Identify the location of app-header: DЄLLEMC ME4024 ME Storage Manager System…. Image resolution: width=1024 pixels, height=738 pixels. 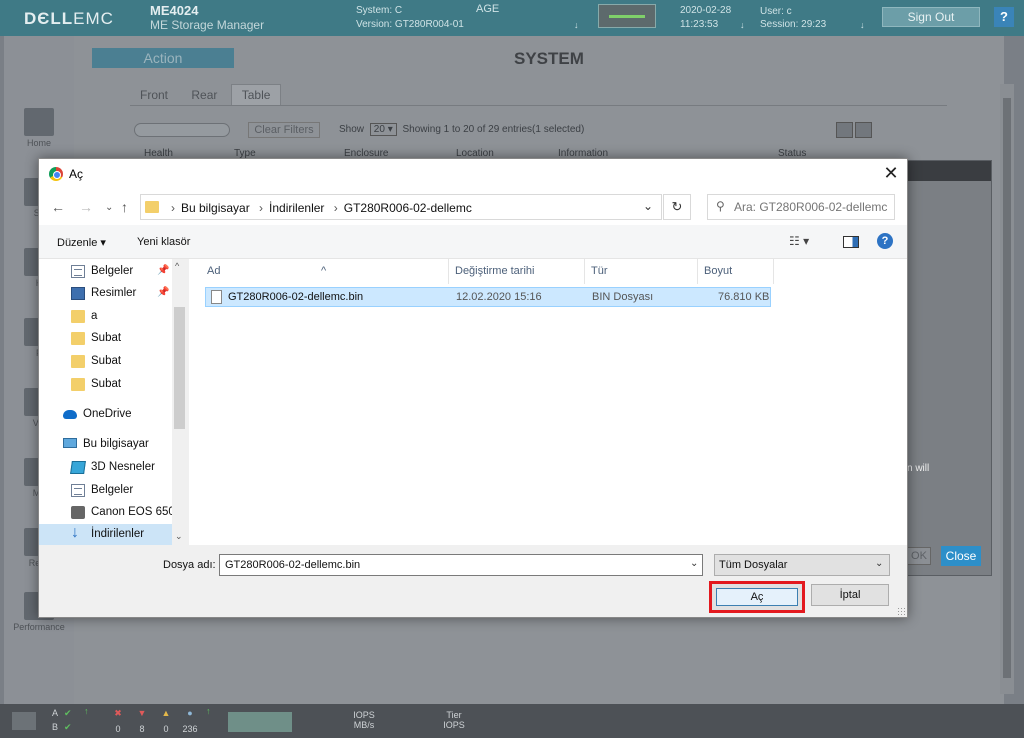
(512, 18).